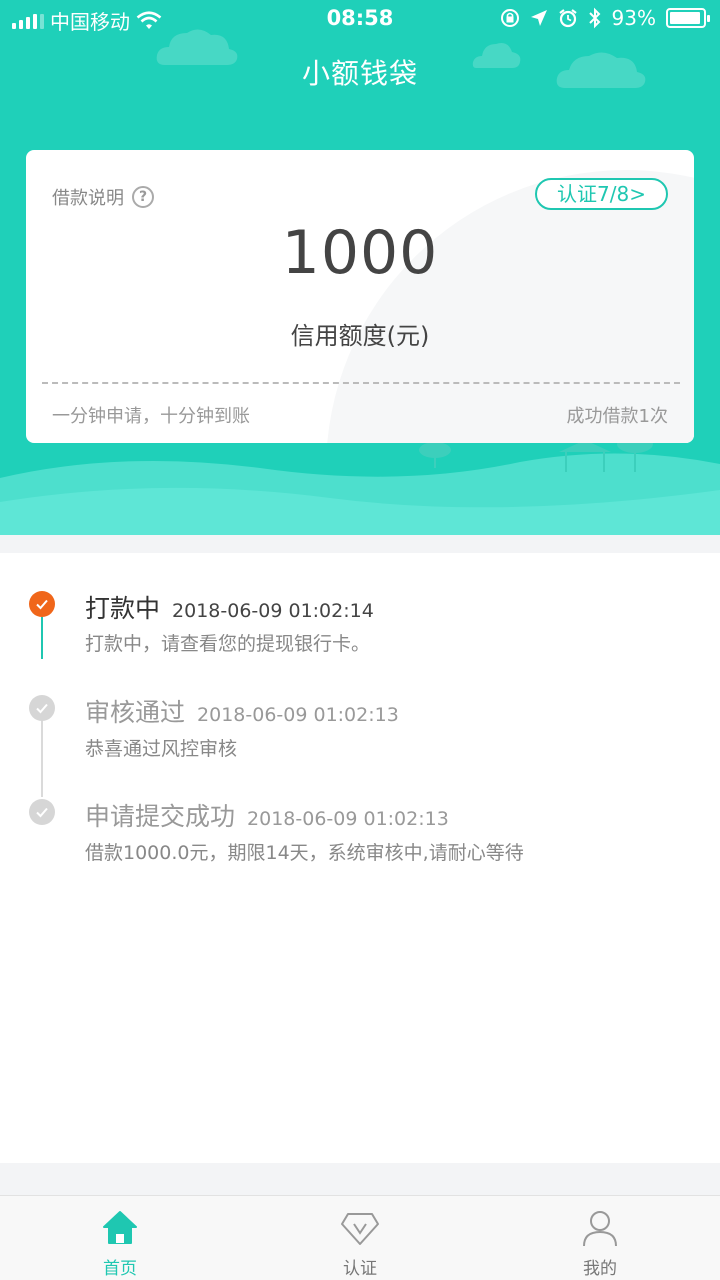 The width and height of the screenshot is (720, 1280). What do you see at coordinates (509, 18) in the screenshot?
I see `orientation-lock-icon` at bounding box center [509, 18].